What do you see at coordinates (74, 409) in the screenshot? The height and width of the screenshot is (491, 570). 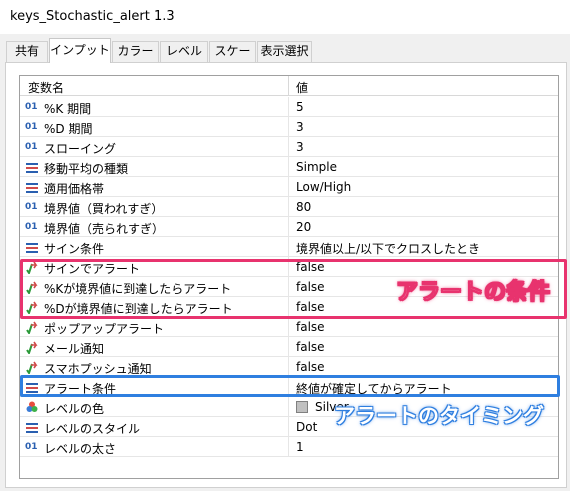 I see `variable-name: レベルの色` at bounding box center [74, 409].